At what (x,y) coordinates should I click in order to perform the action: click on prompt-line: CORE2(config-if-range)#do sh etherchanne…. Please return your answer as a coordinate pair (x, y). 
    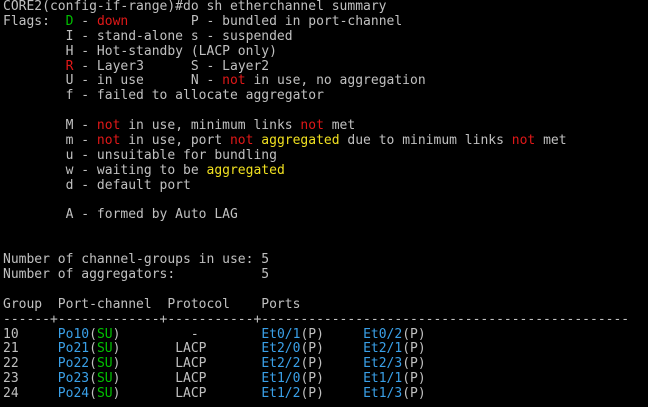
    Looking at the image, I should click on (325, 7).